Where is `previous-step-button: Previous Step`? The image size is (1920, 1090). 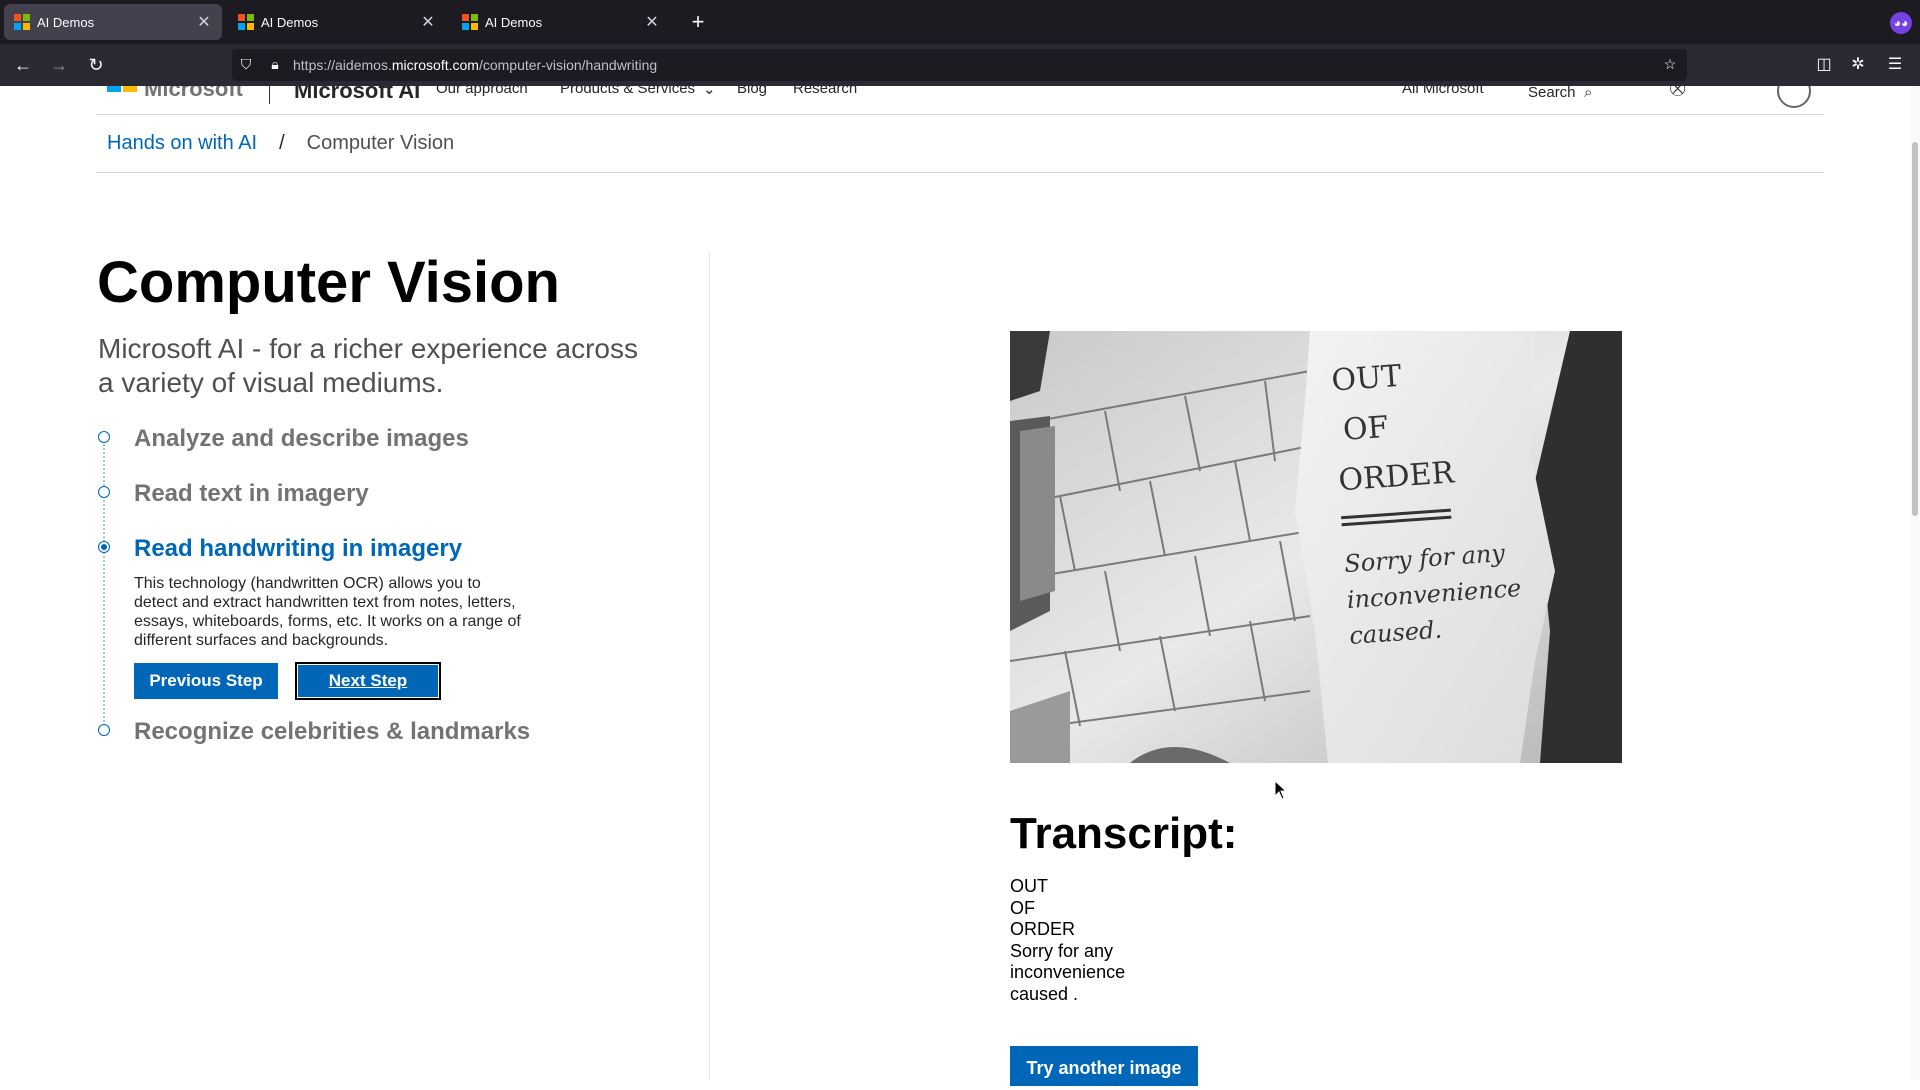
previous-step-button: Previous Step is located at coordinates (206, 681).